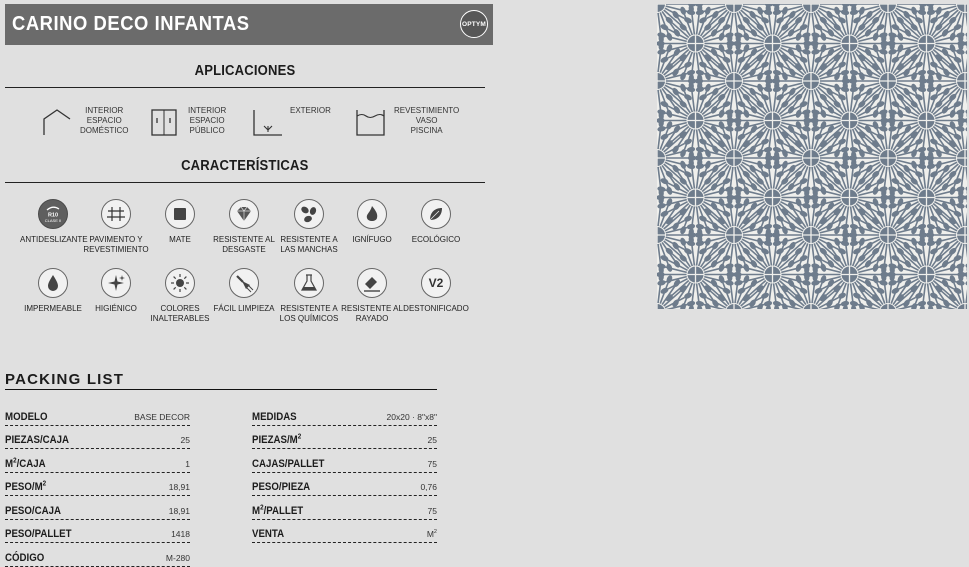 This screenshot has height=567, width=969. What do you see at coordinates (104, 120) in the screenshot?
I see `application-label: INTERIOR ESPACIO DOMÉSTICO` at bounding box center [104, 120].